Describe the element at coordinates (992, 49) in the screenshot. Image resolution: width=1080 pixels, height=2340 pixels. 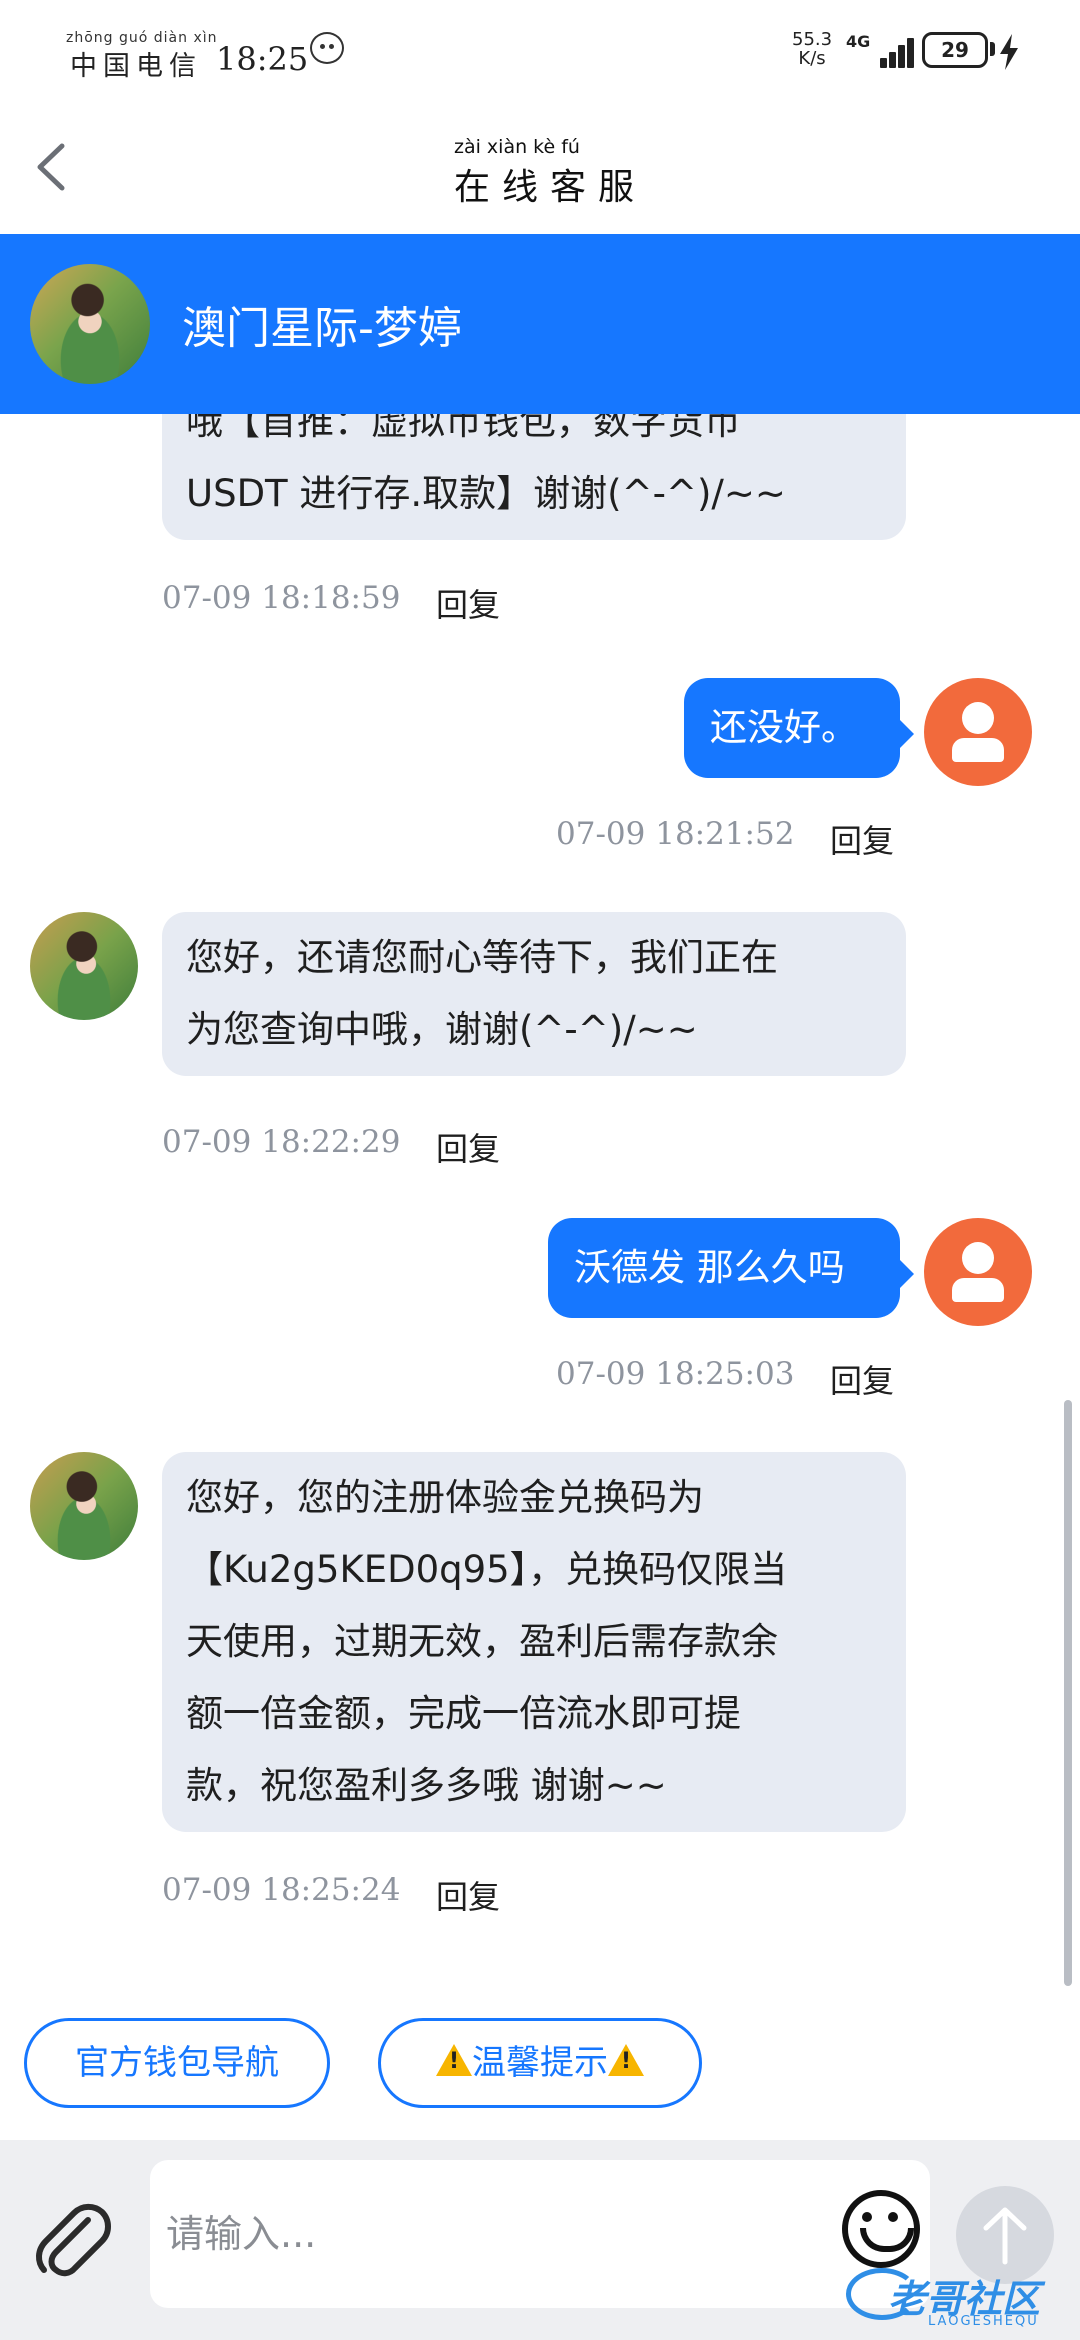
I see `battery-cap` at that location.